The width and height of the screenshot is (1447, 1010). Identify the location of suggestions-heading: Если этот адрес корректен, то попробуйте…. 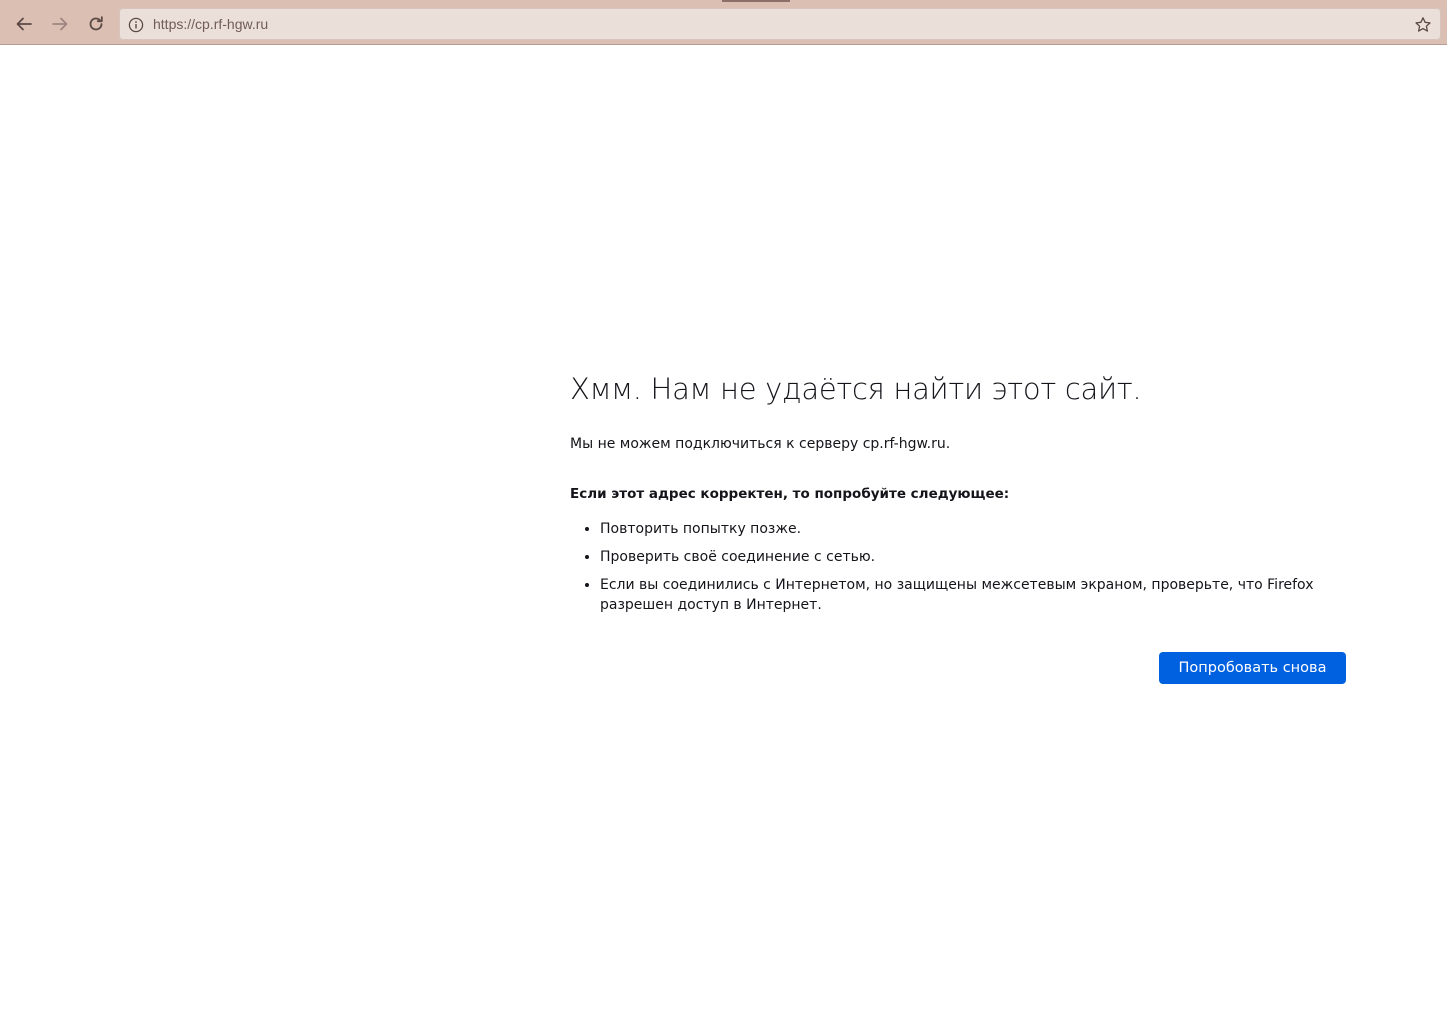
(790, 494).